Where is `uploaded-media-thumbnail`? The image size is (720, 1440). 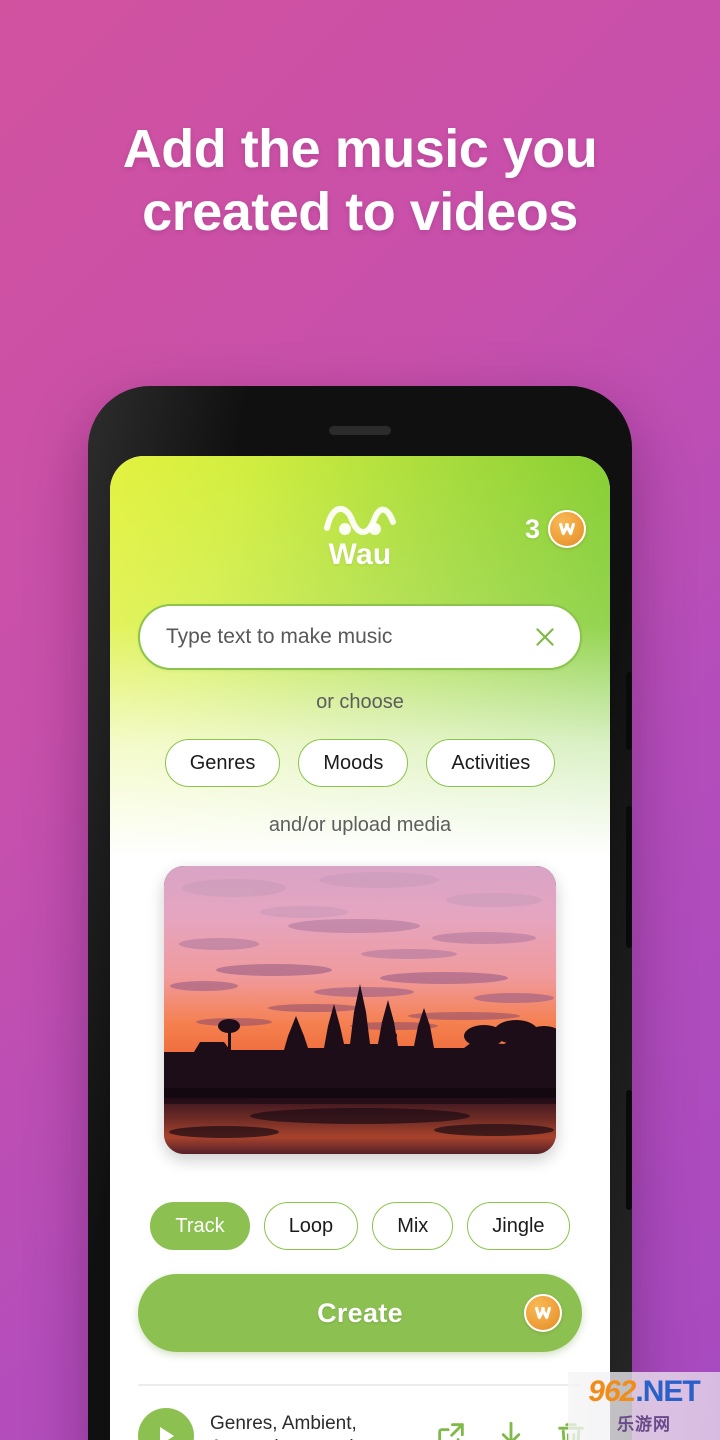
uploaded-media-thumbnail is located at coordinates (360, 1010).